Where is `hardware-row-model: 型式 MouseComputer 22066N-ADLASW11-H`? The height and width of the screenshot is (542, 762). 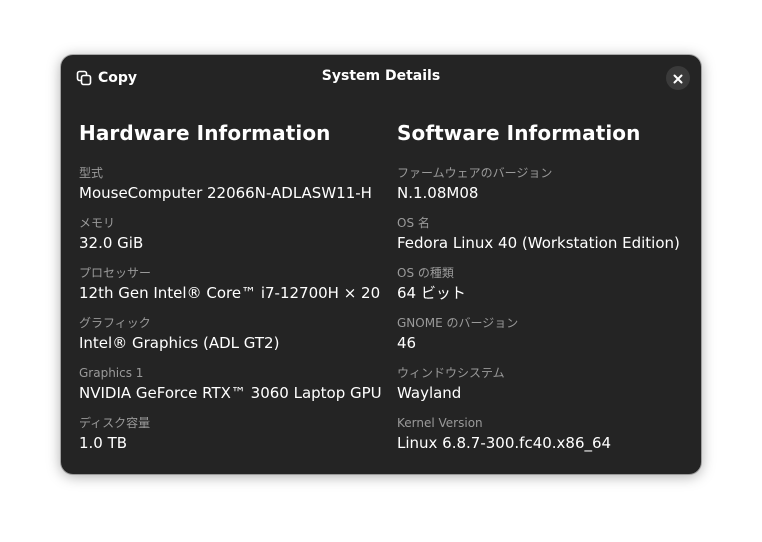 hardware-row-model: 型式 MouseComputer 22066N-ADLASW11-H is located at coordinates (229, 190).